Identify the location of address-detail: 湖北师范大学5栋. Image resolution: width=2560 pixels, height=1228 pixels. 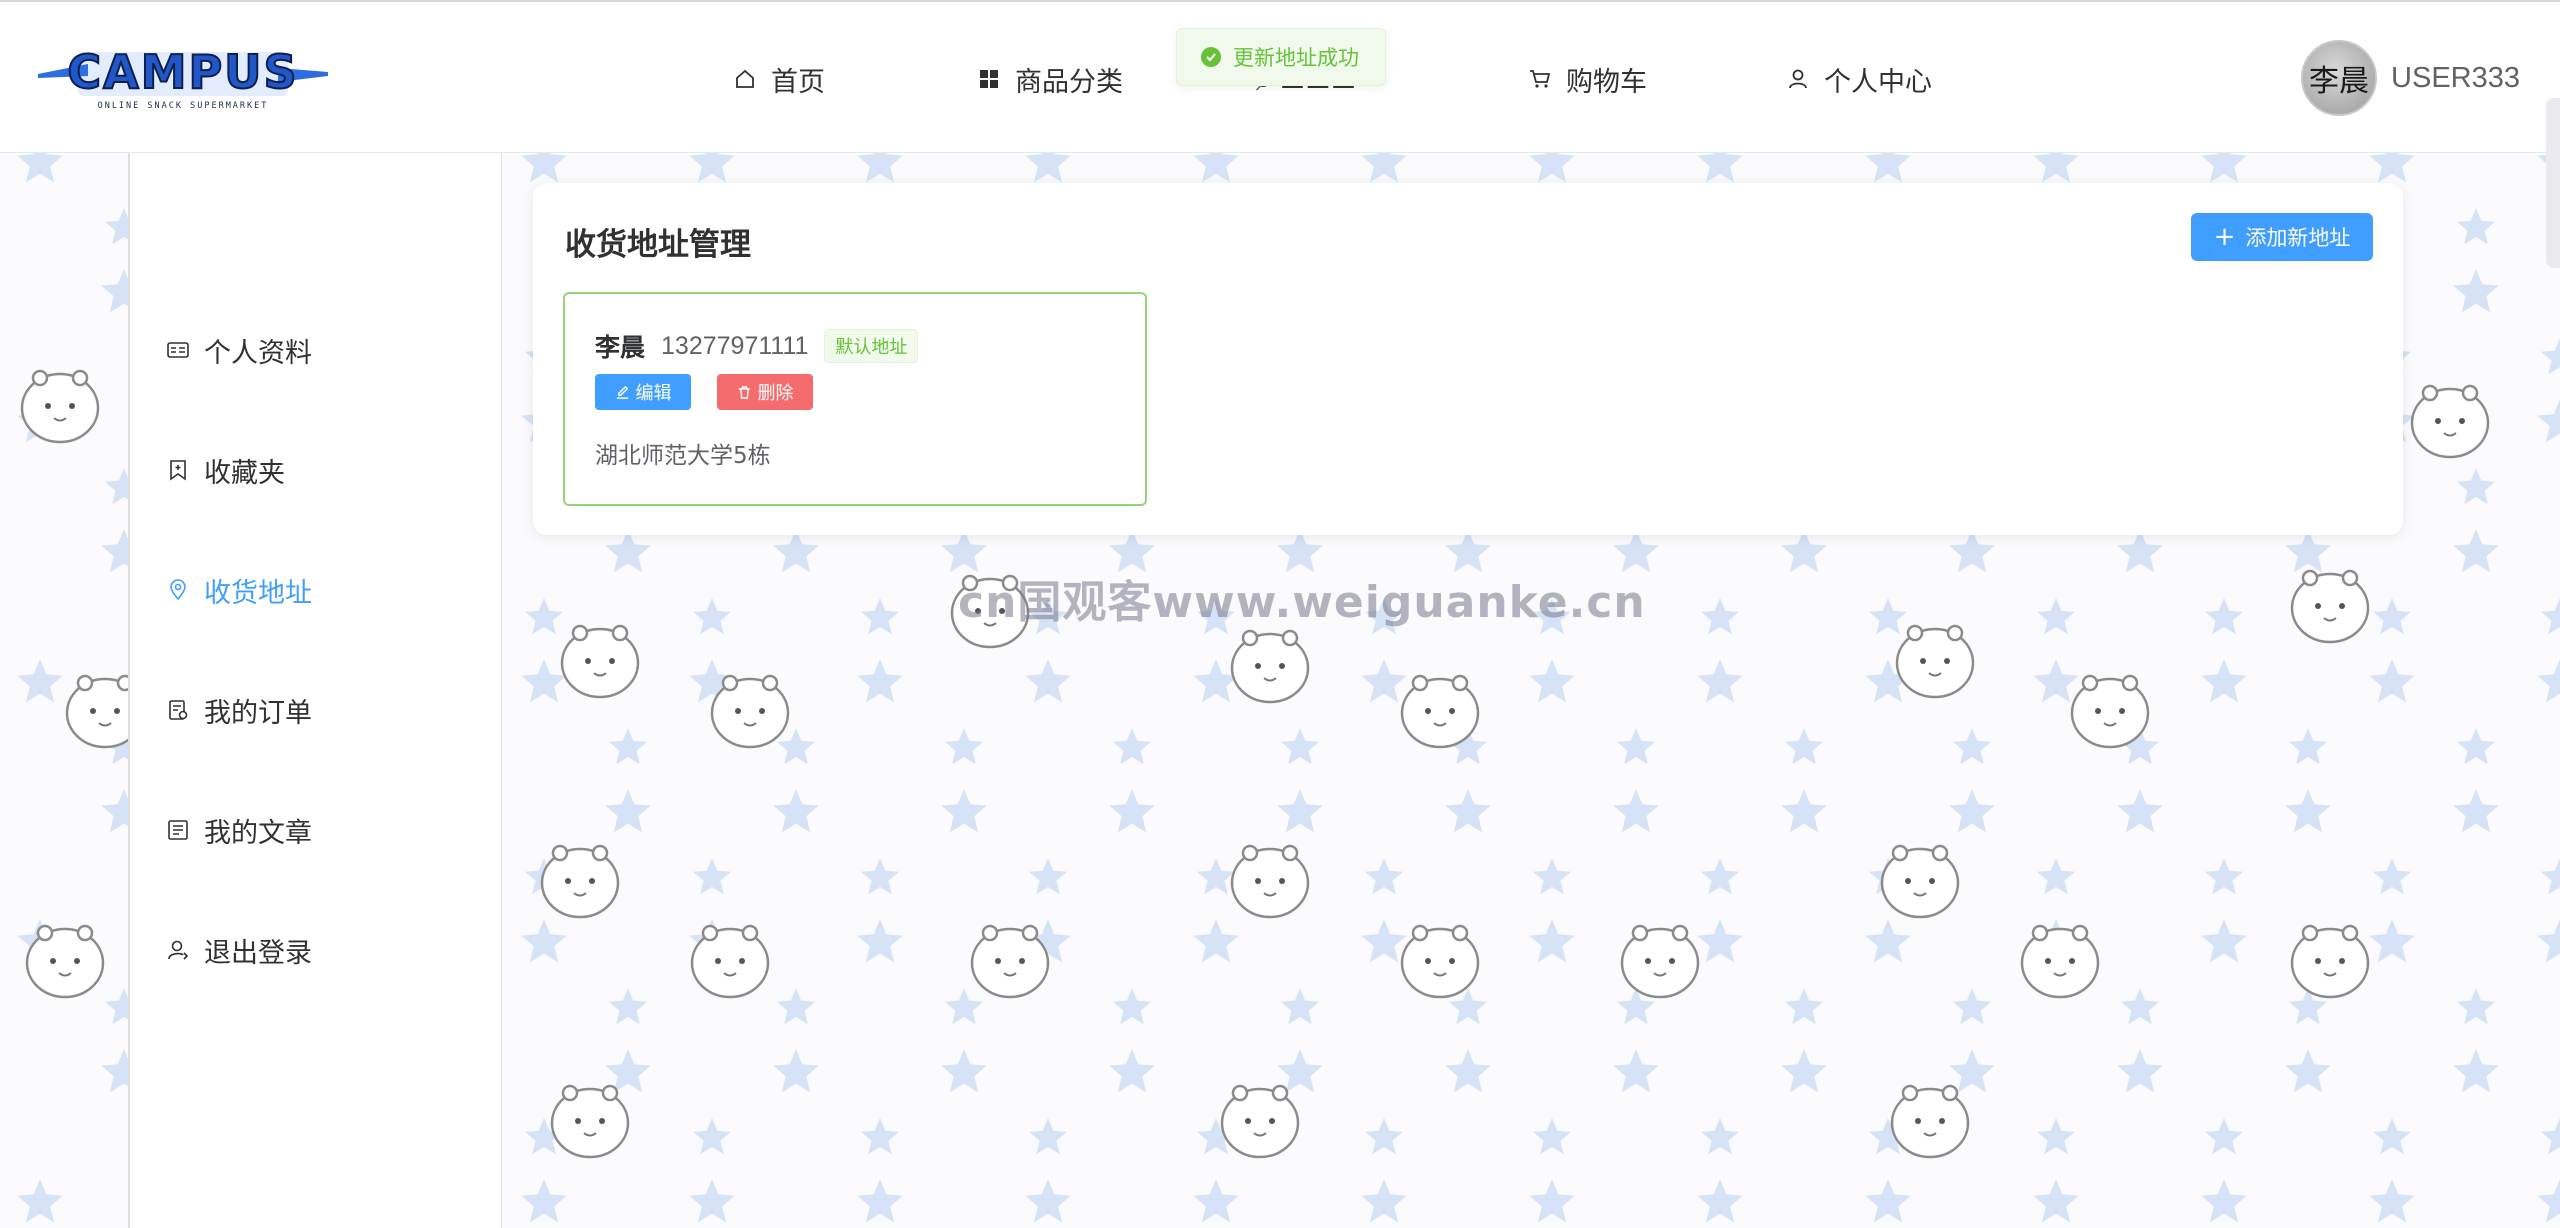
(683, 456).